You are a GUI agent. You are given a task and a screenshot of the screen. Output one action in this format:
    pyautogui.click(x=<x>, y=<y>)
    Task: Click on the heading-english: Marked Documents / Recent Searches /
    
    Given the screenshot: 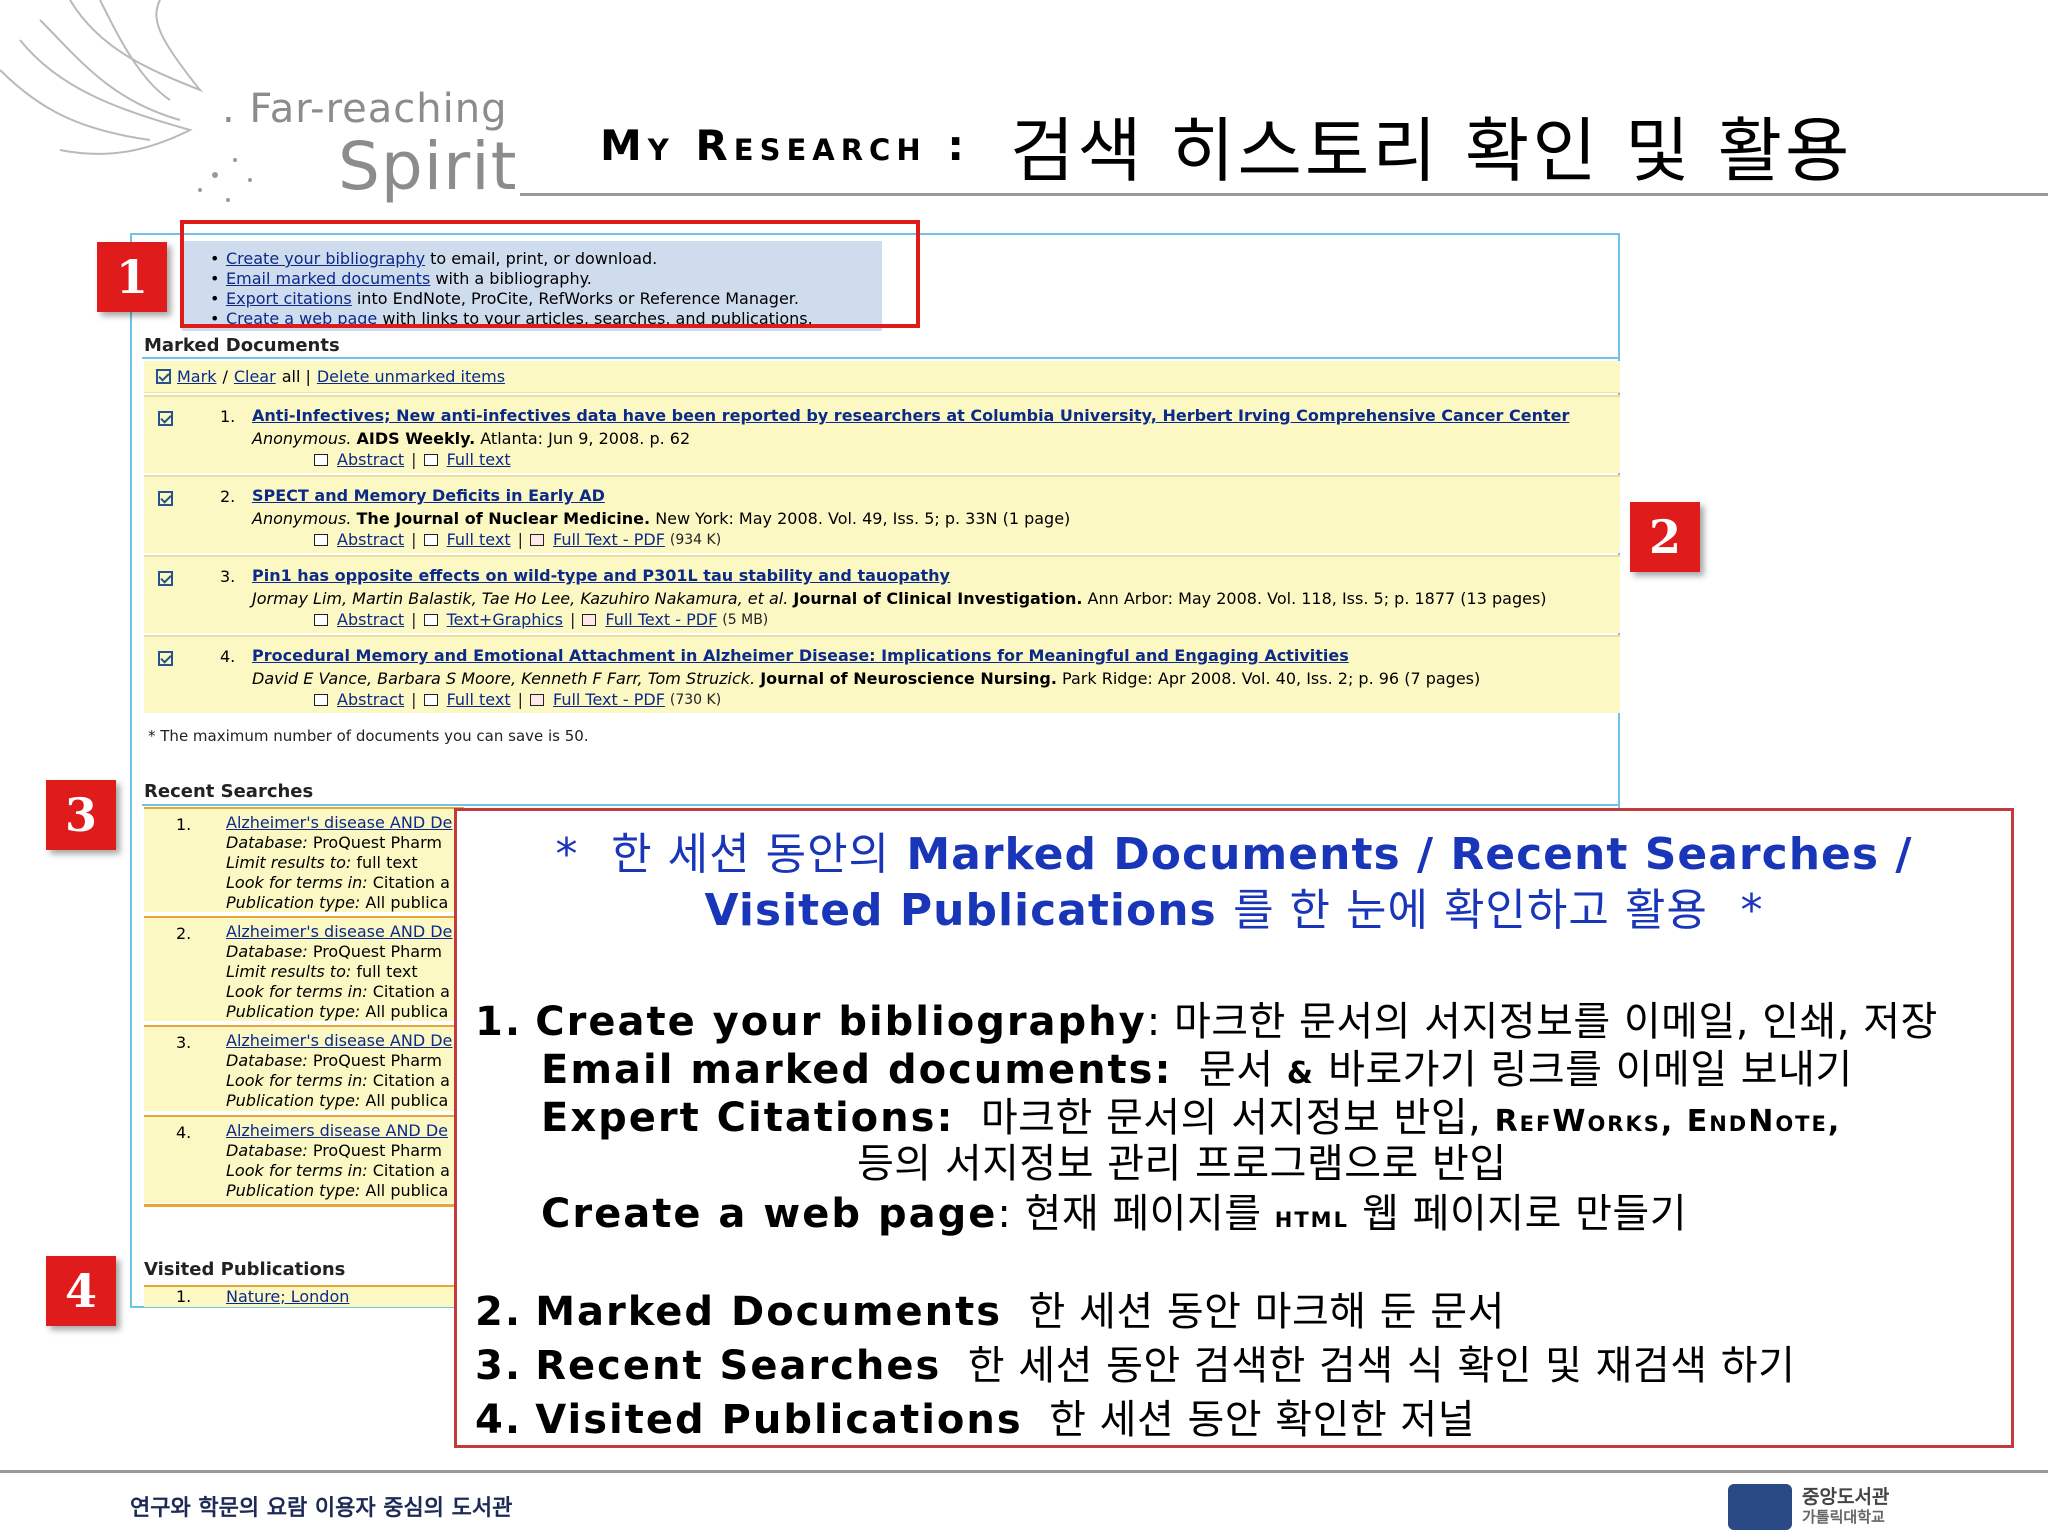 What is the action you would take?
    pyautogui.click(x=1409, y=854)
    